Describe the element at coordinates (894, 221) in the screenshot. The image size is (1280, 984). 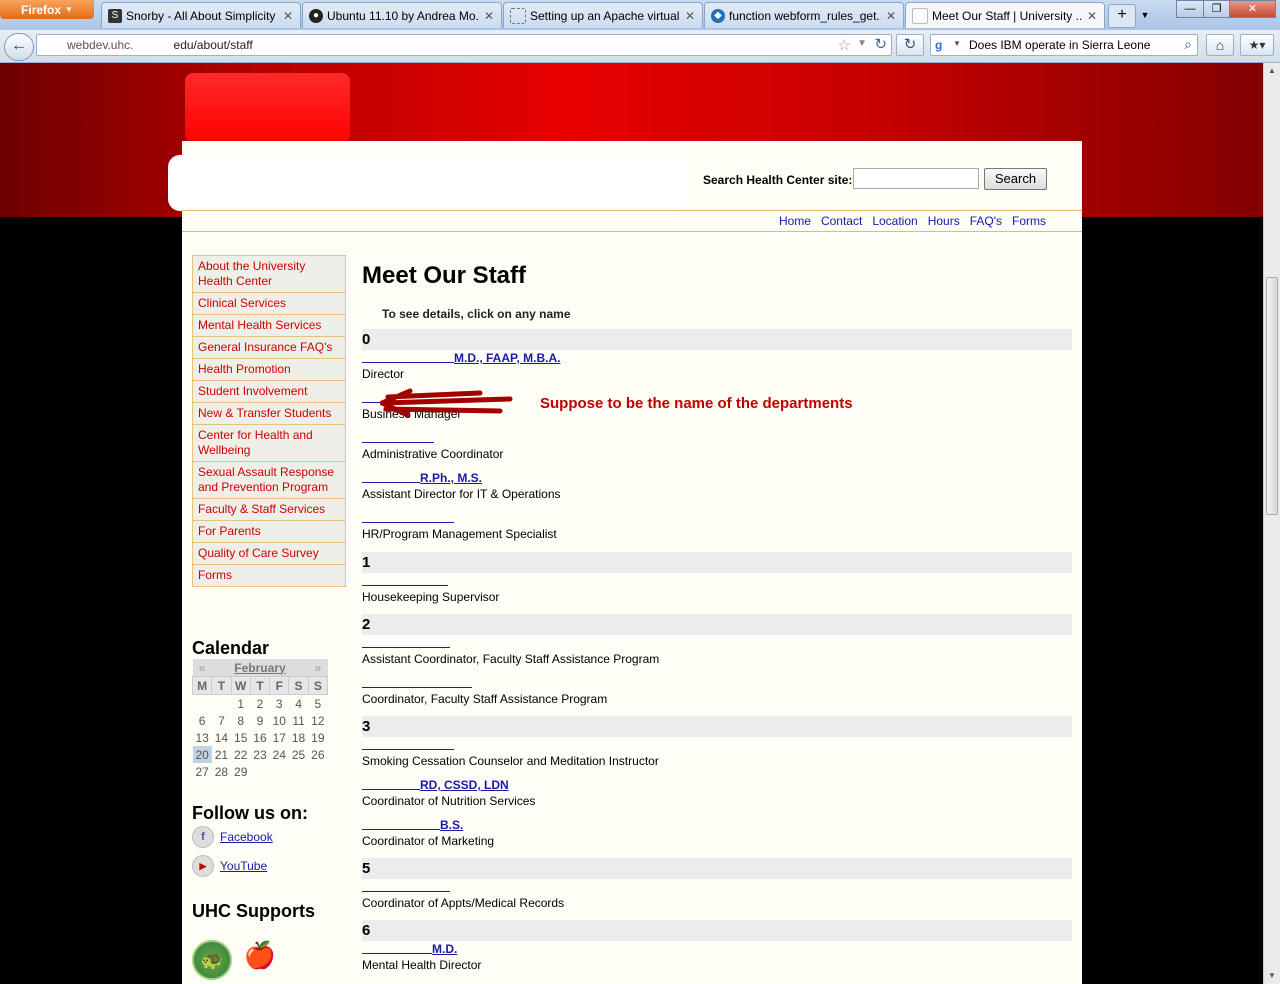
I see `nav-location: Location` at that location.